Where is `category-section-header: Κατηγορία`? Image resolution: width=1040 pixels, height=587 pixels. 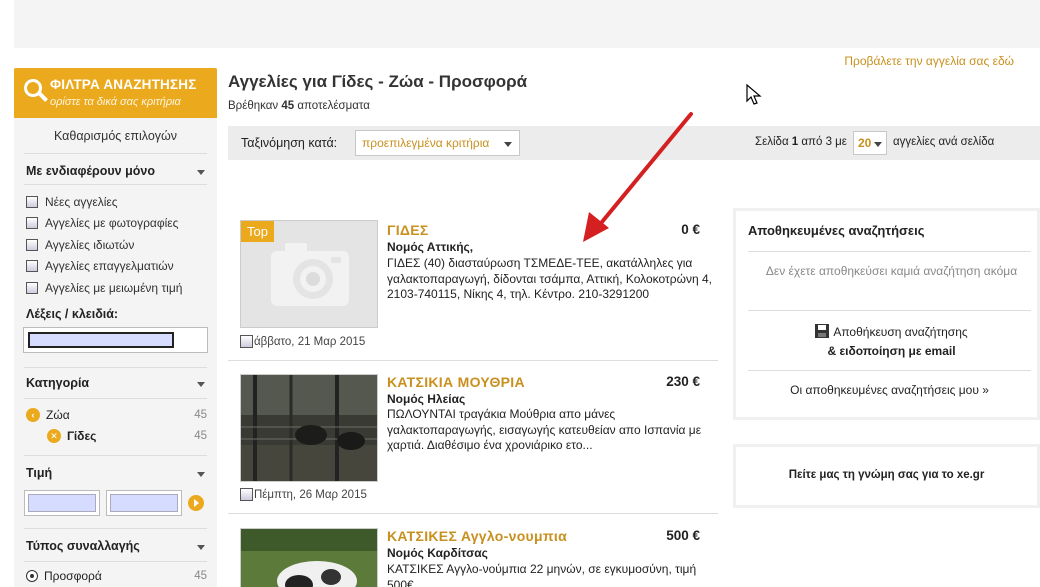
category-section-header: Κατηγορία is located at coordinates (115, 387).